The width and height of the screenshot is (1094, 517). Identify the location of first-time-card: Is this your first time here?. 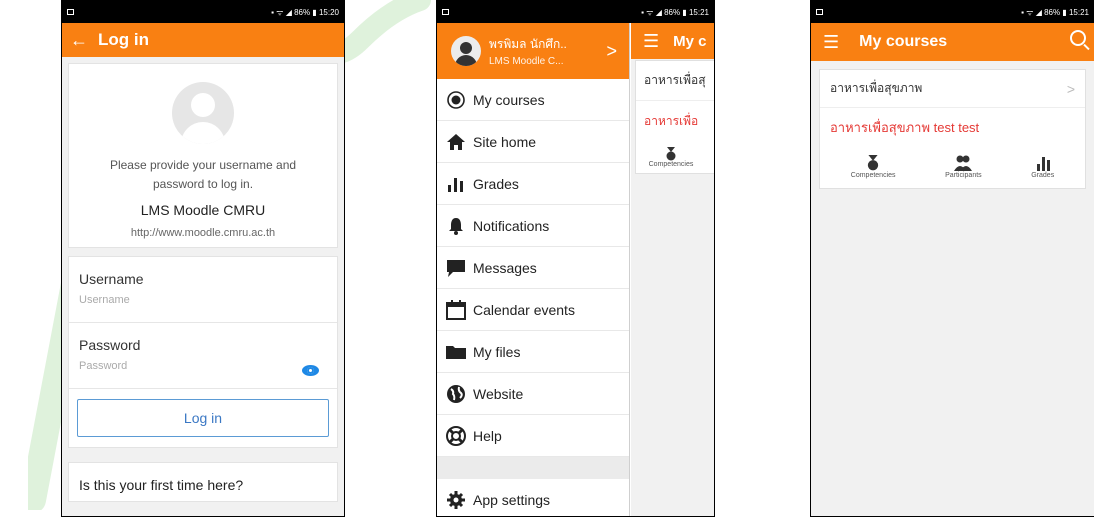
(203, 482).